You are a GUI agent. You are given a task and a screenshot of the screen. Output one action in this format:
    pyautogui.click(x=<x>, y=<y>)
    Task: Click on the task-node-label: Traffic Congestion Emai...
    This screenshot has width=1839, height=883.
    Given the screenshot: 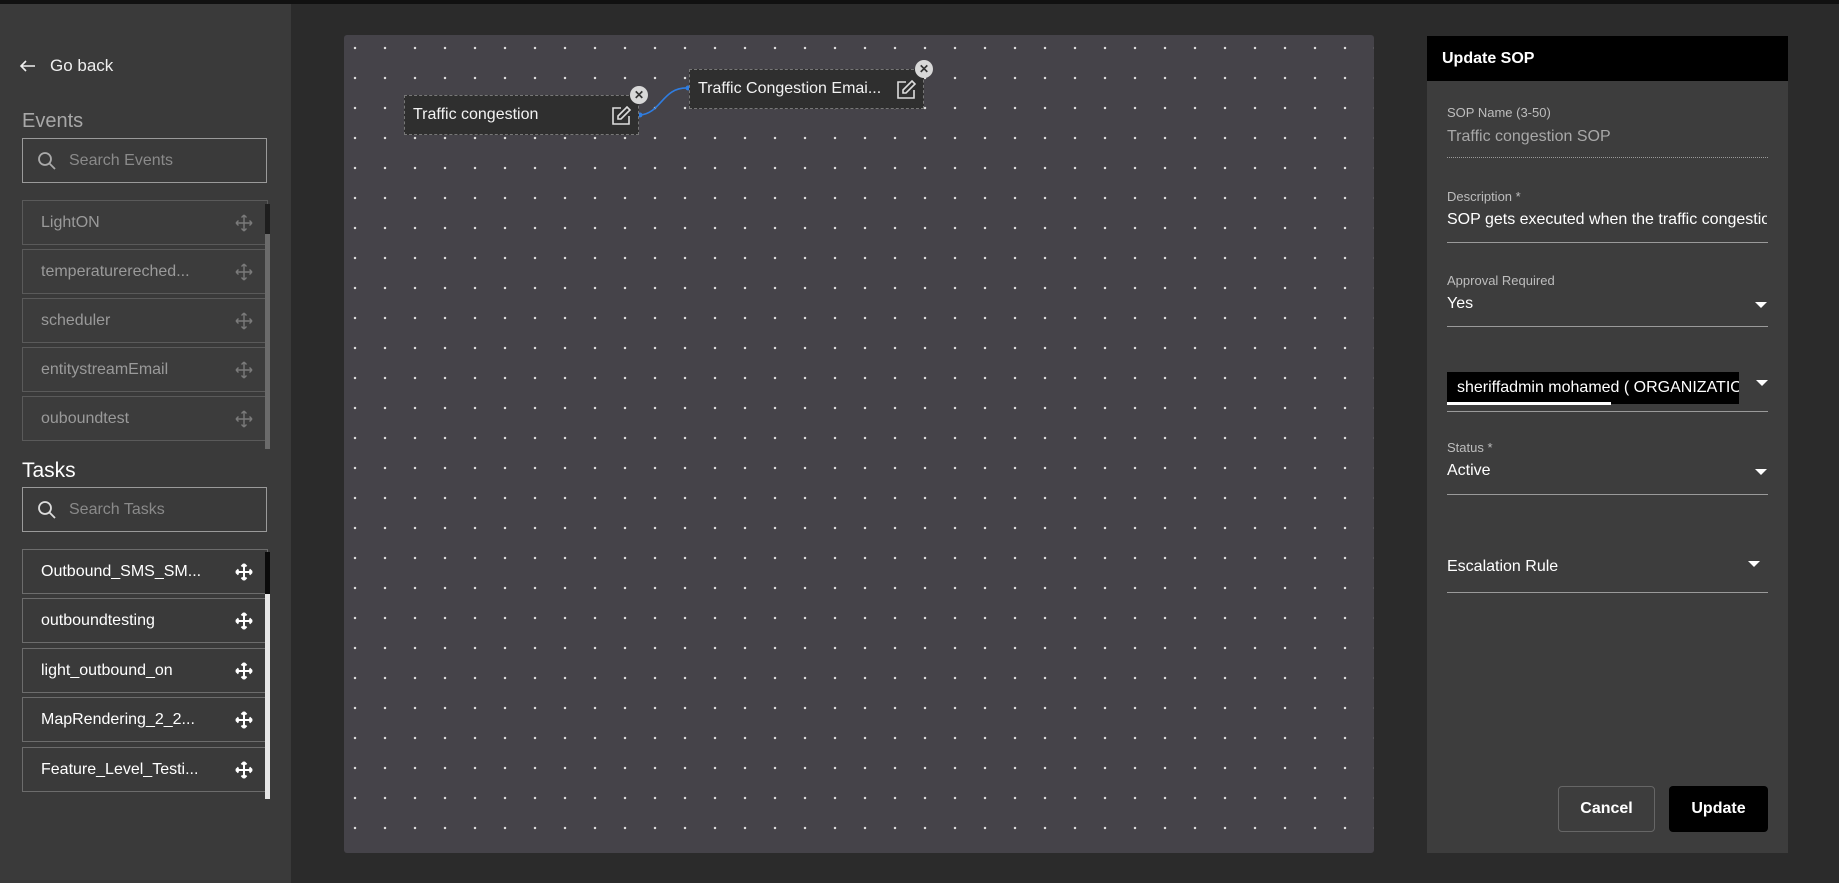 What is the action you would take?
    pyautogui.click(x=790, y=88)
    